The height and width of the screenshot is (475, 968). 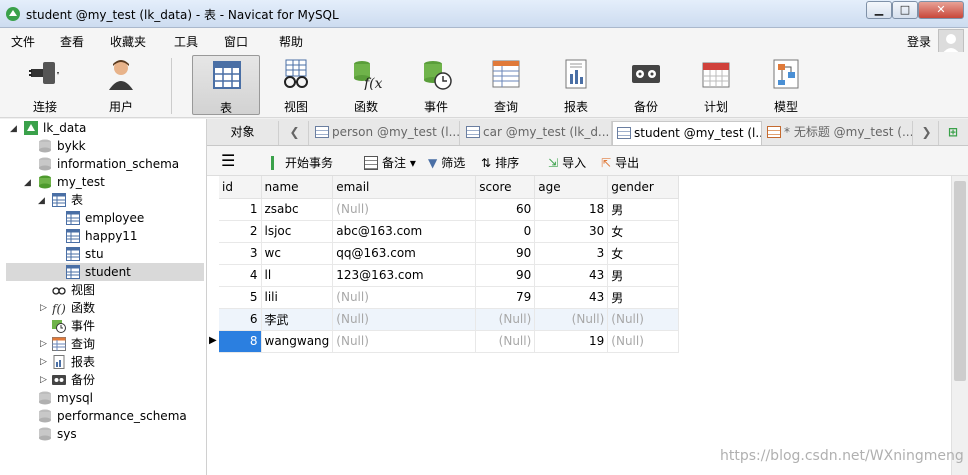 What do you see at coordinates (73, 380) in the screenshot?
I see `group-backups: 备份` at bounding box center [73, 380].